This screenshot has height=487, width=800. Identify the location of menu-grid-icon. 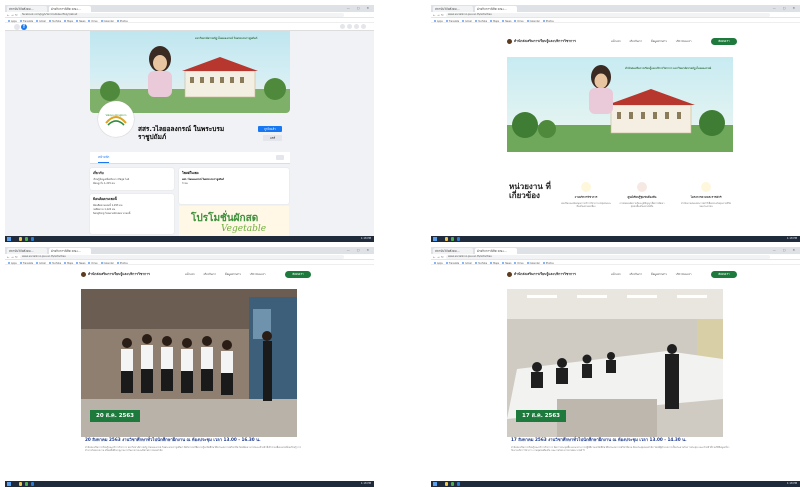
(342, 26).